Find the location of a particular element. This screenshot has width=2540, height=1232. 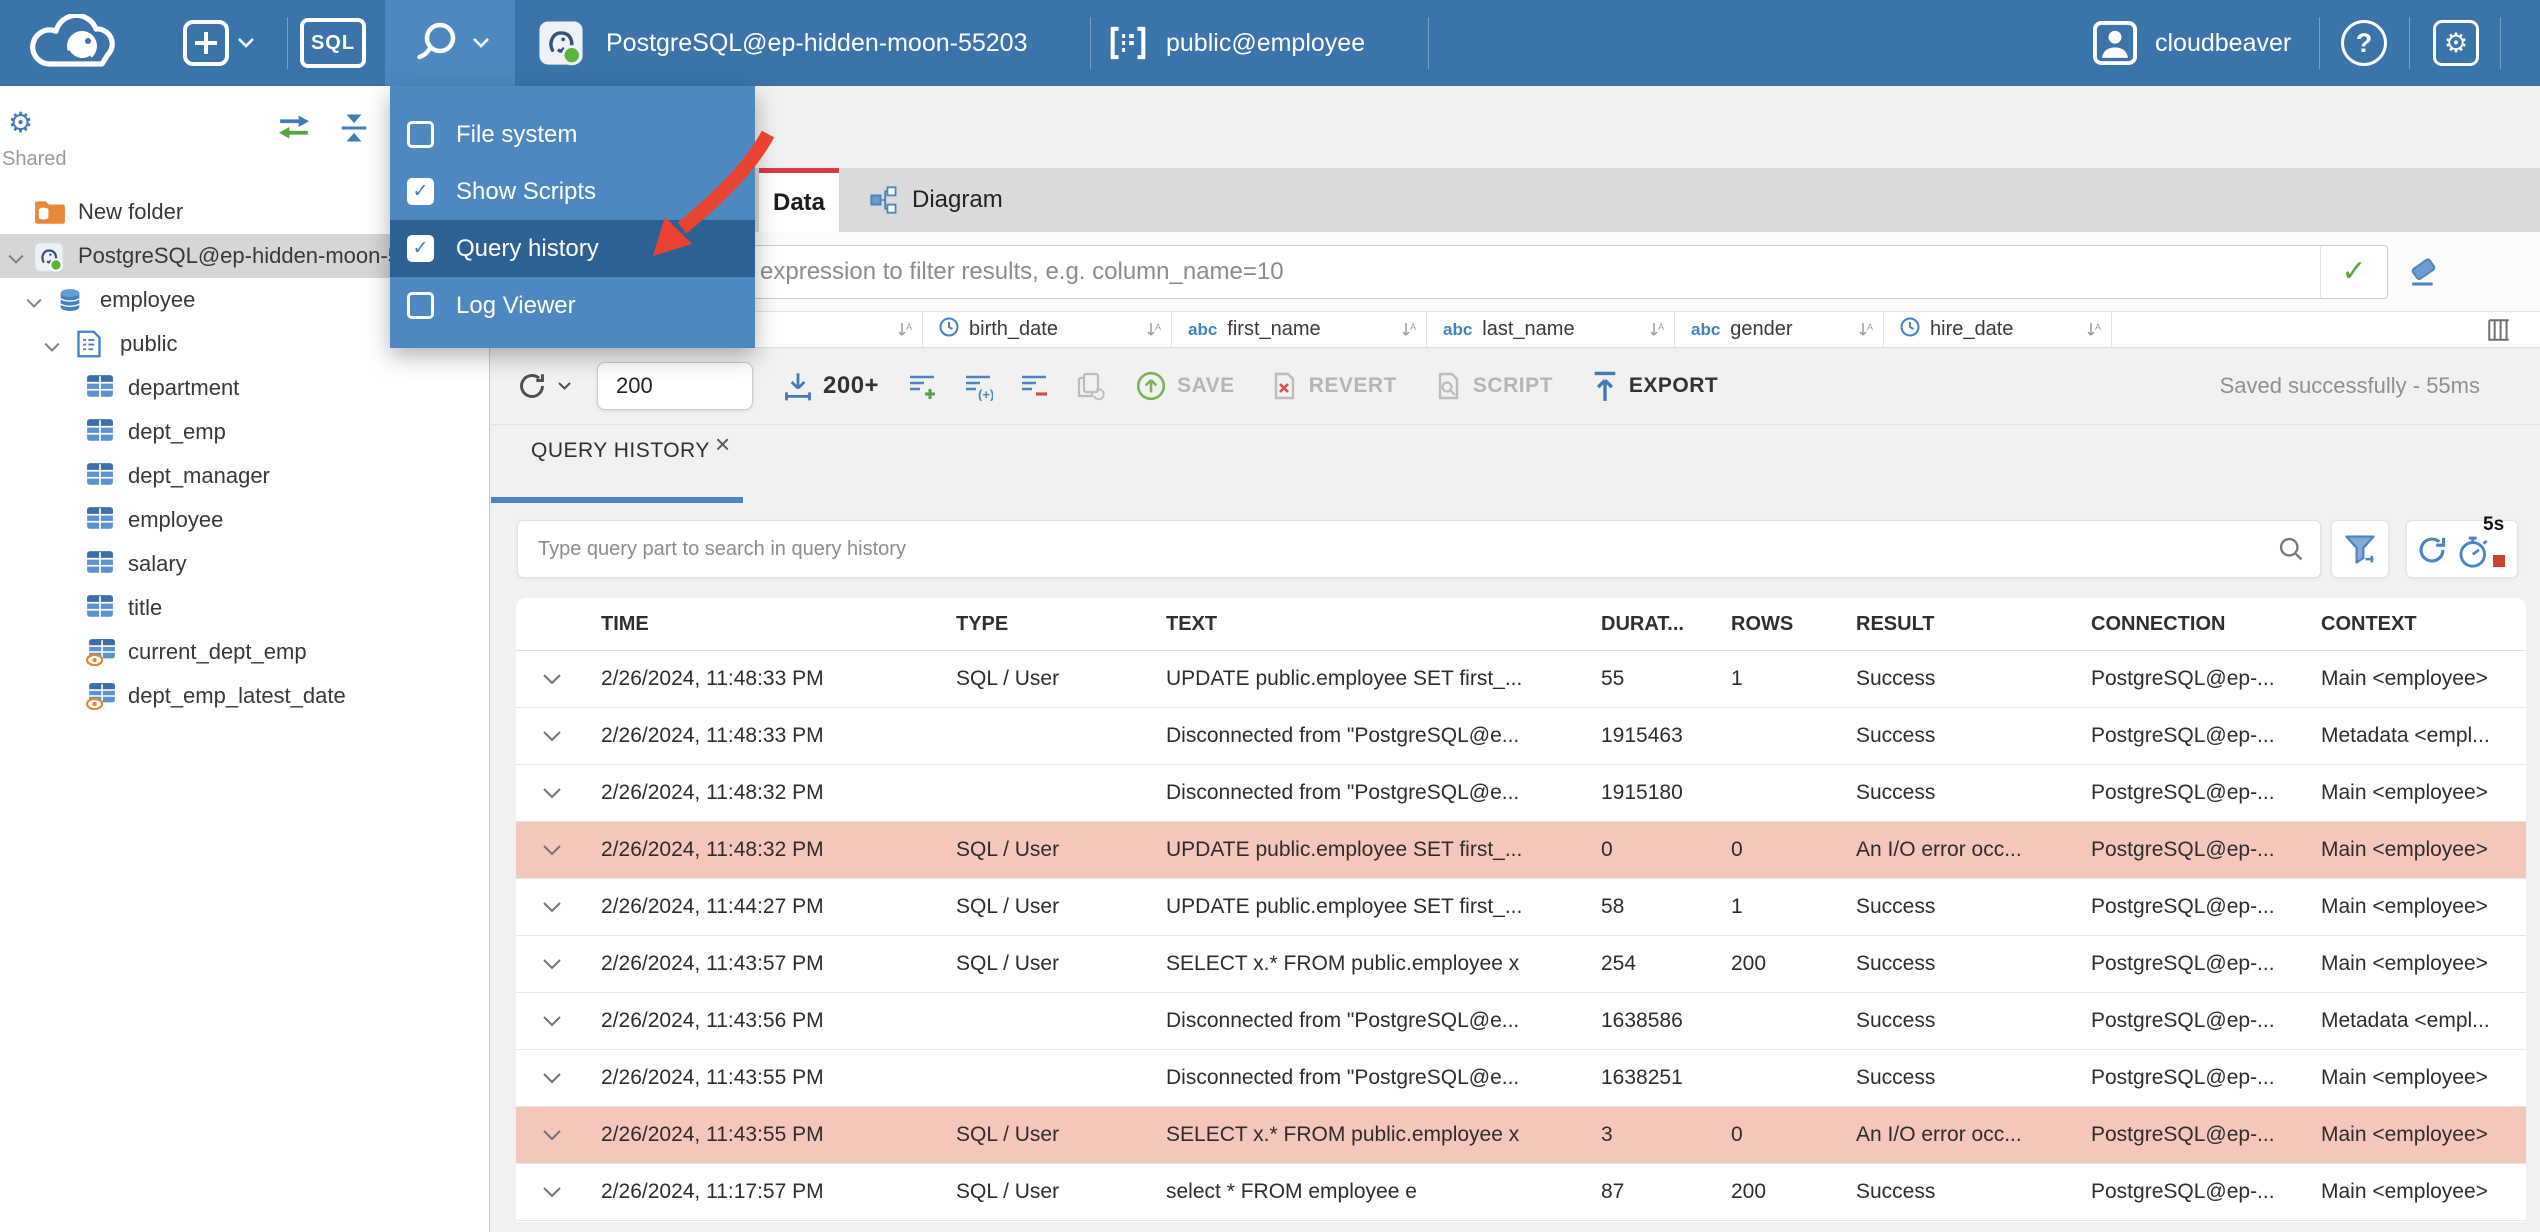

history-search-input is located at coordinates (1419, 549).